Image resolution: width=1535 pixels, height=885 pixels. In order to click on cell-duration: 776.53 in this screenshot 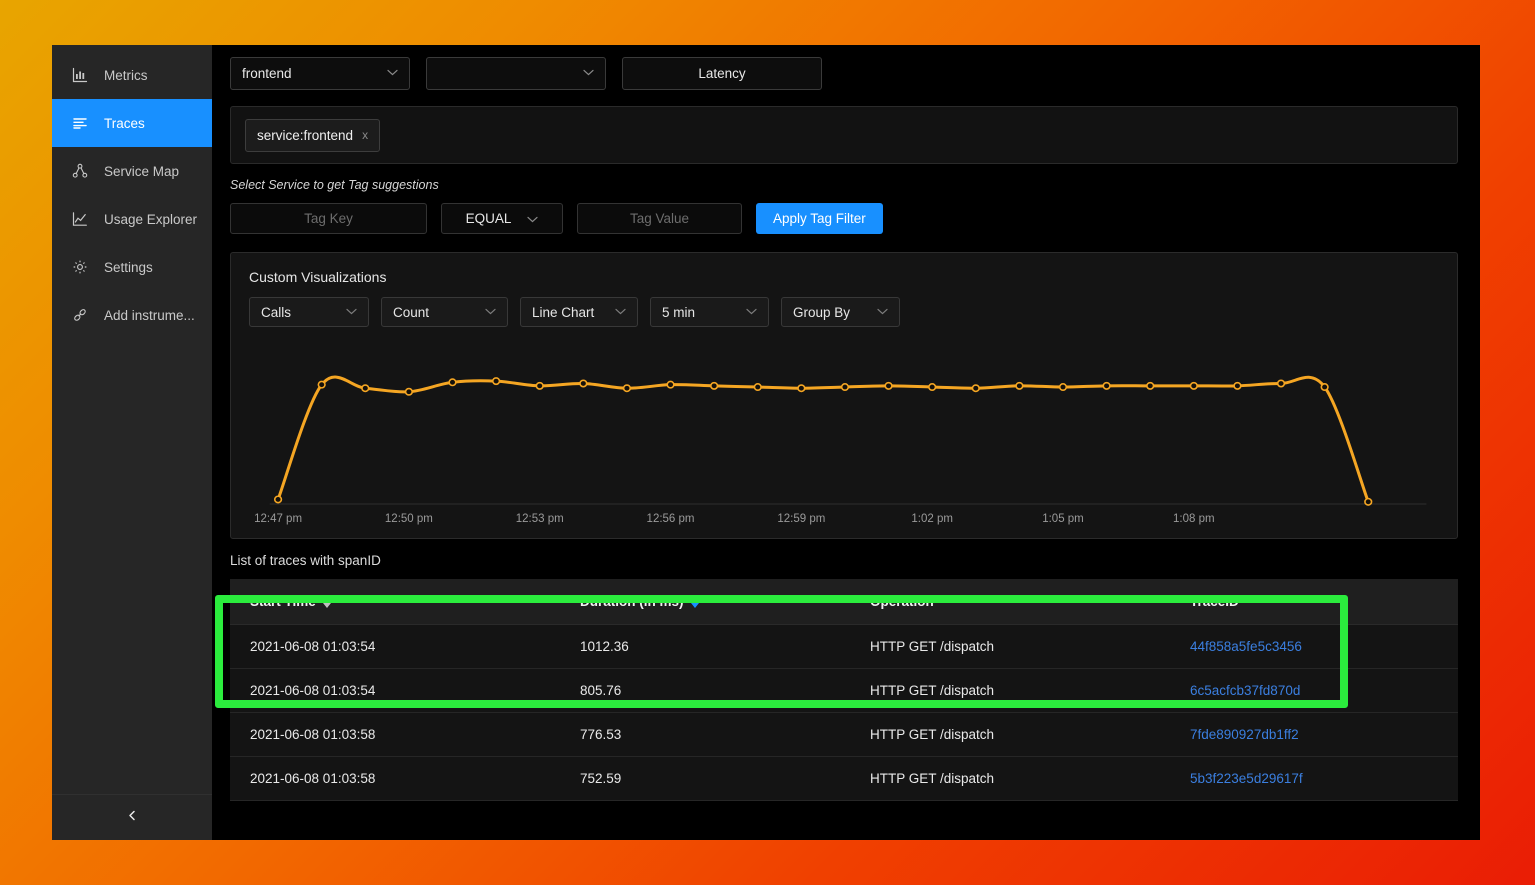, I will do `click(705, 734)`.